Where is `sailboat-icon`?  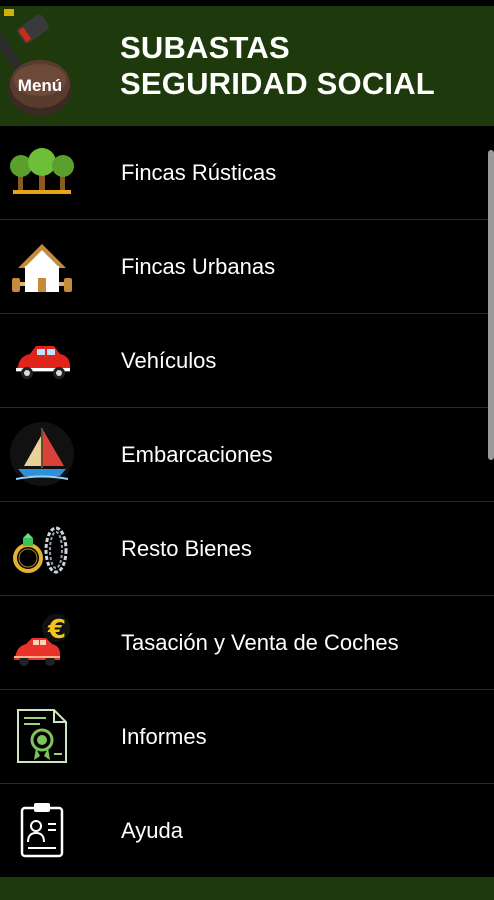 sailboat-icon is located at coordinates (42, 454).